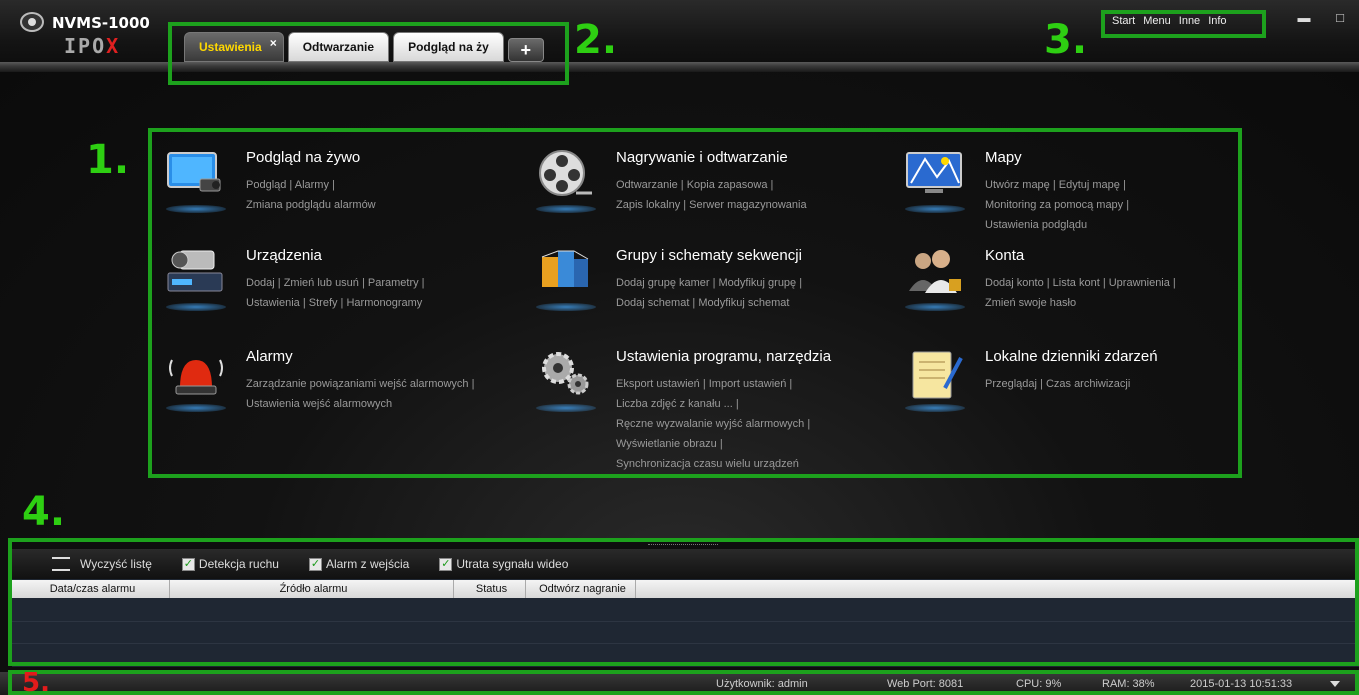 Image resolution: width=1359 pixels, height=695 pixels. I want to click on annotation-number-3: 3., so click(1066, 40).